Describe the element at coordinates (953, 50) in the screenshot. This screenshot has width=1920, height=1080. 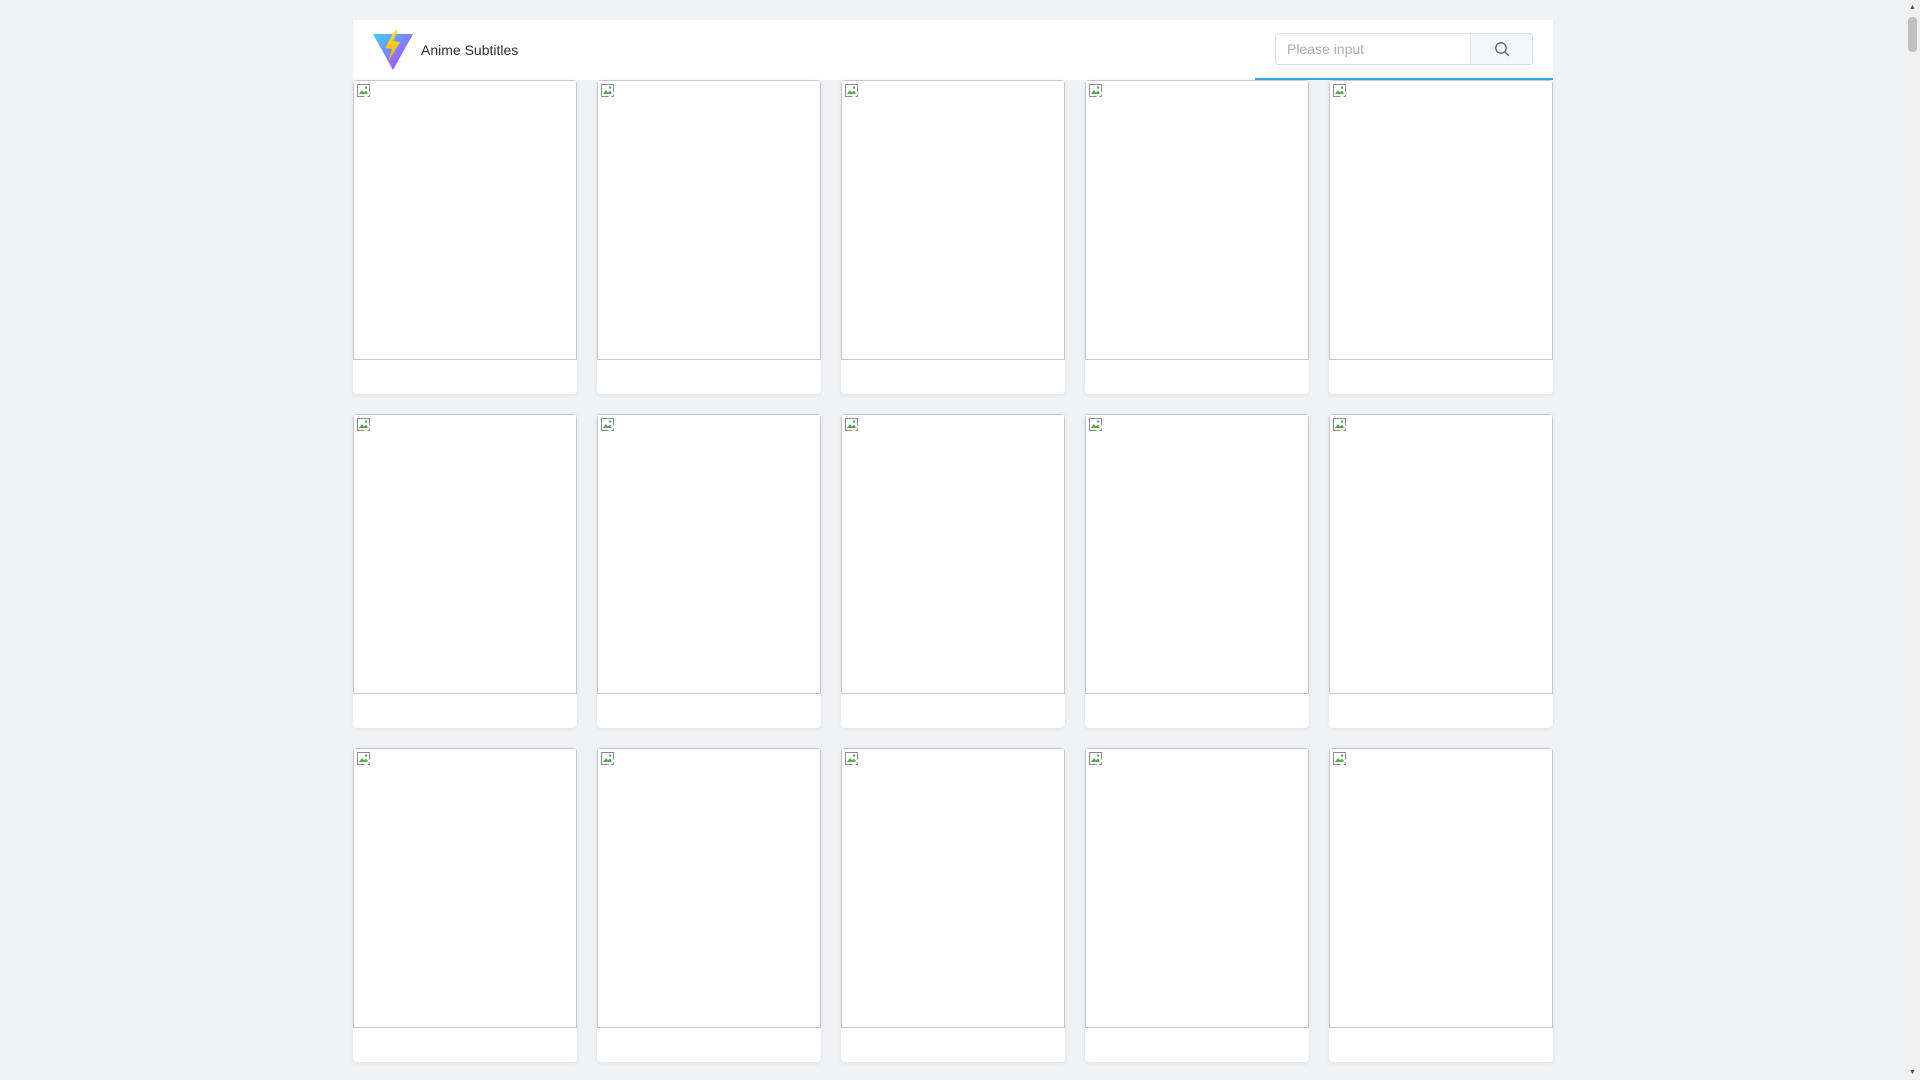
I see `top-nav: Anime Subtitles` at that location.